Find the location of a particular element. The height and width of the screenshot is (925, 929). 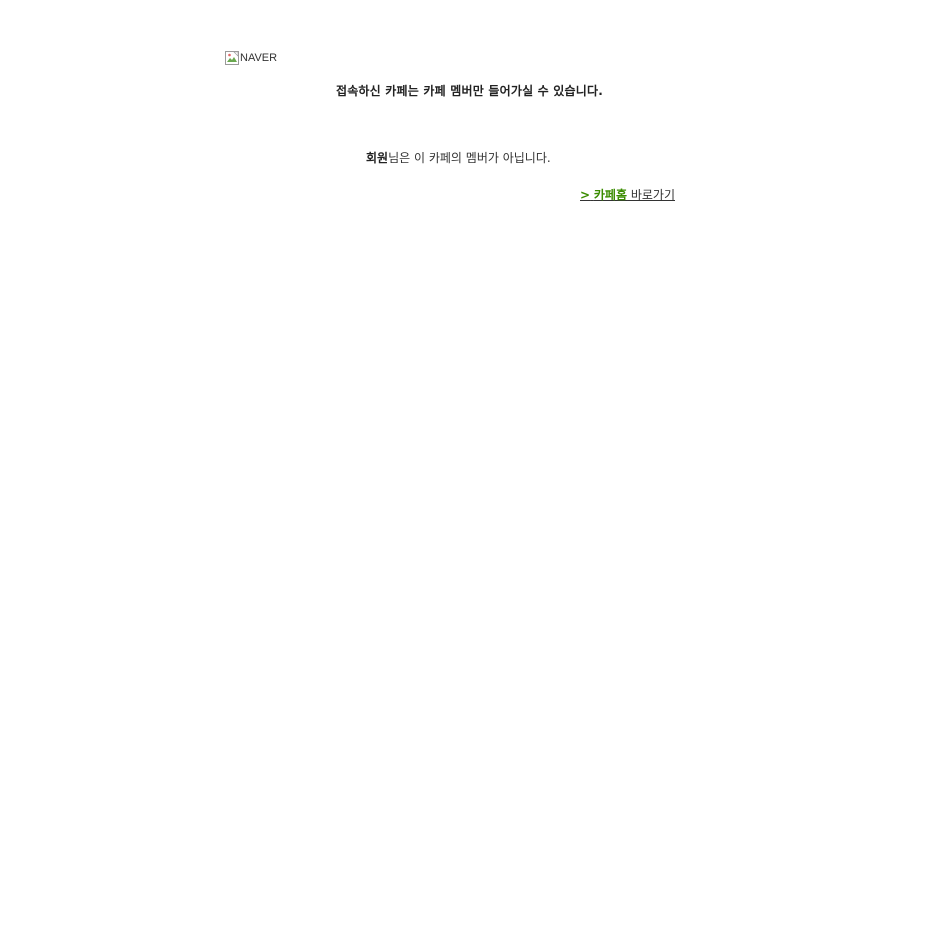

not-member-message: 회원님은 이 카페의 멤버가 아닙니다. is located at coordinates (458, 158).